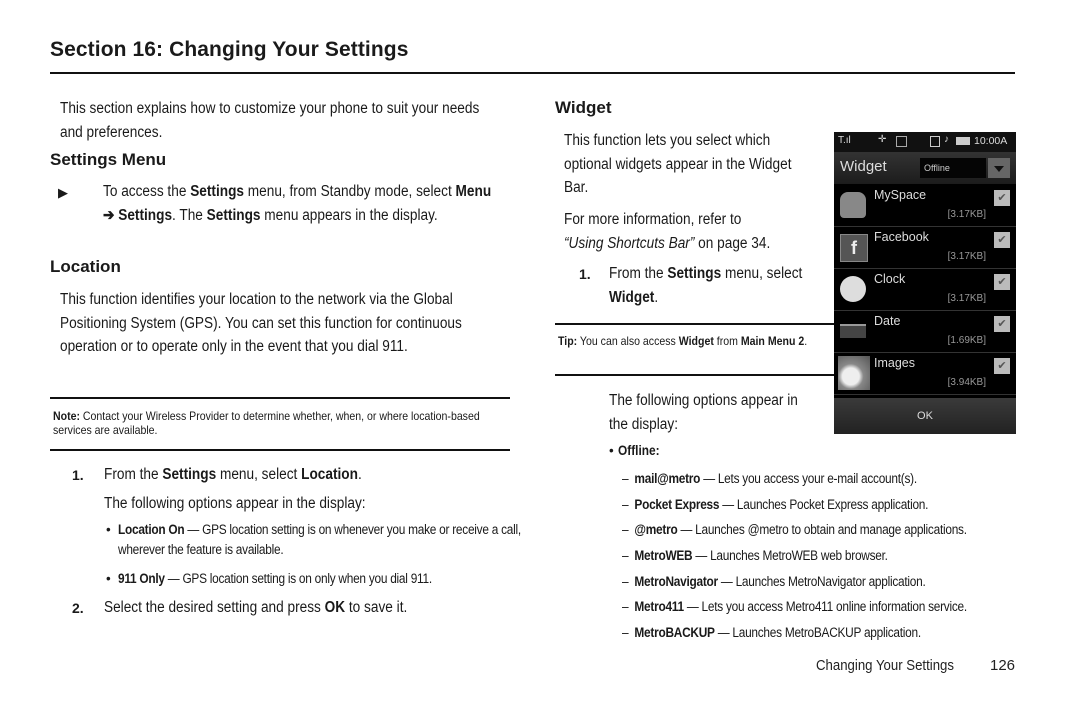 The height and width of the screenshot is (720, 1080). What do you see at coordinates (925, 289) in the screenshot?
I see `widget-row-clock: Clock [3.17KB] ✔` at bounding box center [925, 289].